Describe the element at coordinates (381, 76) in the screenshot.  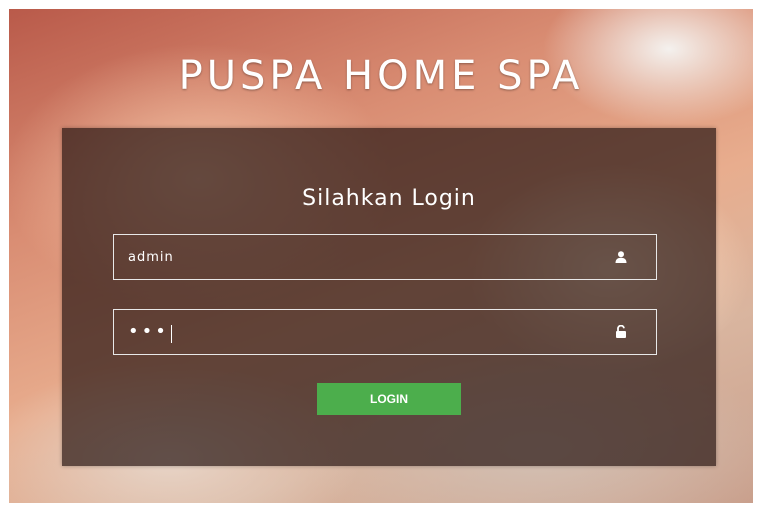
I see `page-title: PUSPA HOME SPA` at that location.